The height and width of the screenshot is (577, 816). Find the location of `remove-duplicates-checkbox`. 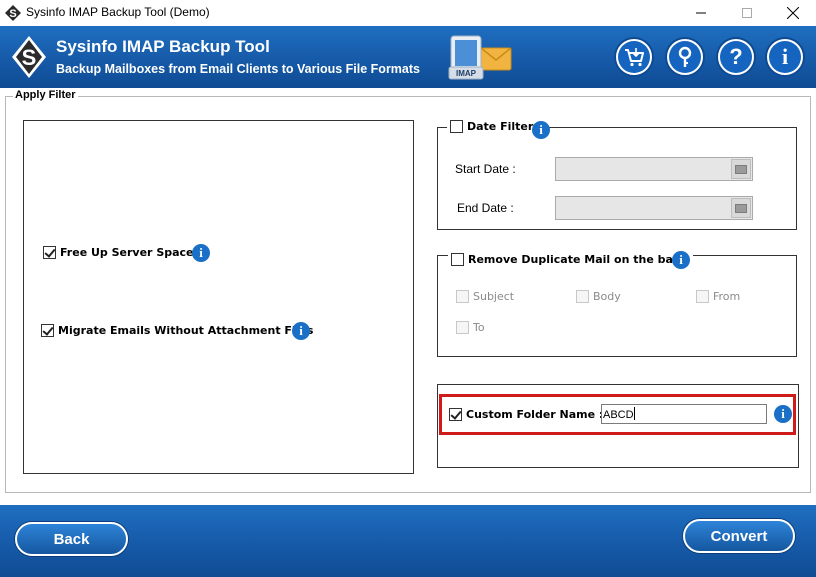

remove-duplicates-checkbox is located at coordinates (457, 259).